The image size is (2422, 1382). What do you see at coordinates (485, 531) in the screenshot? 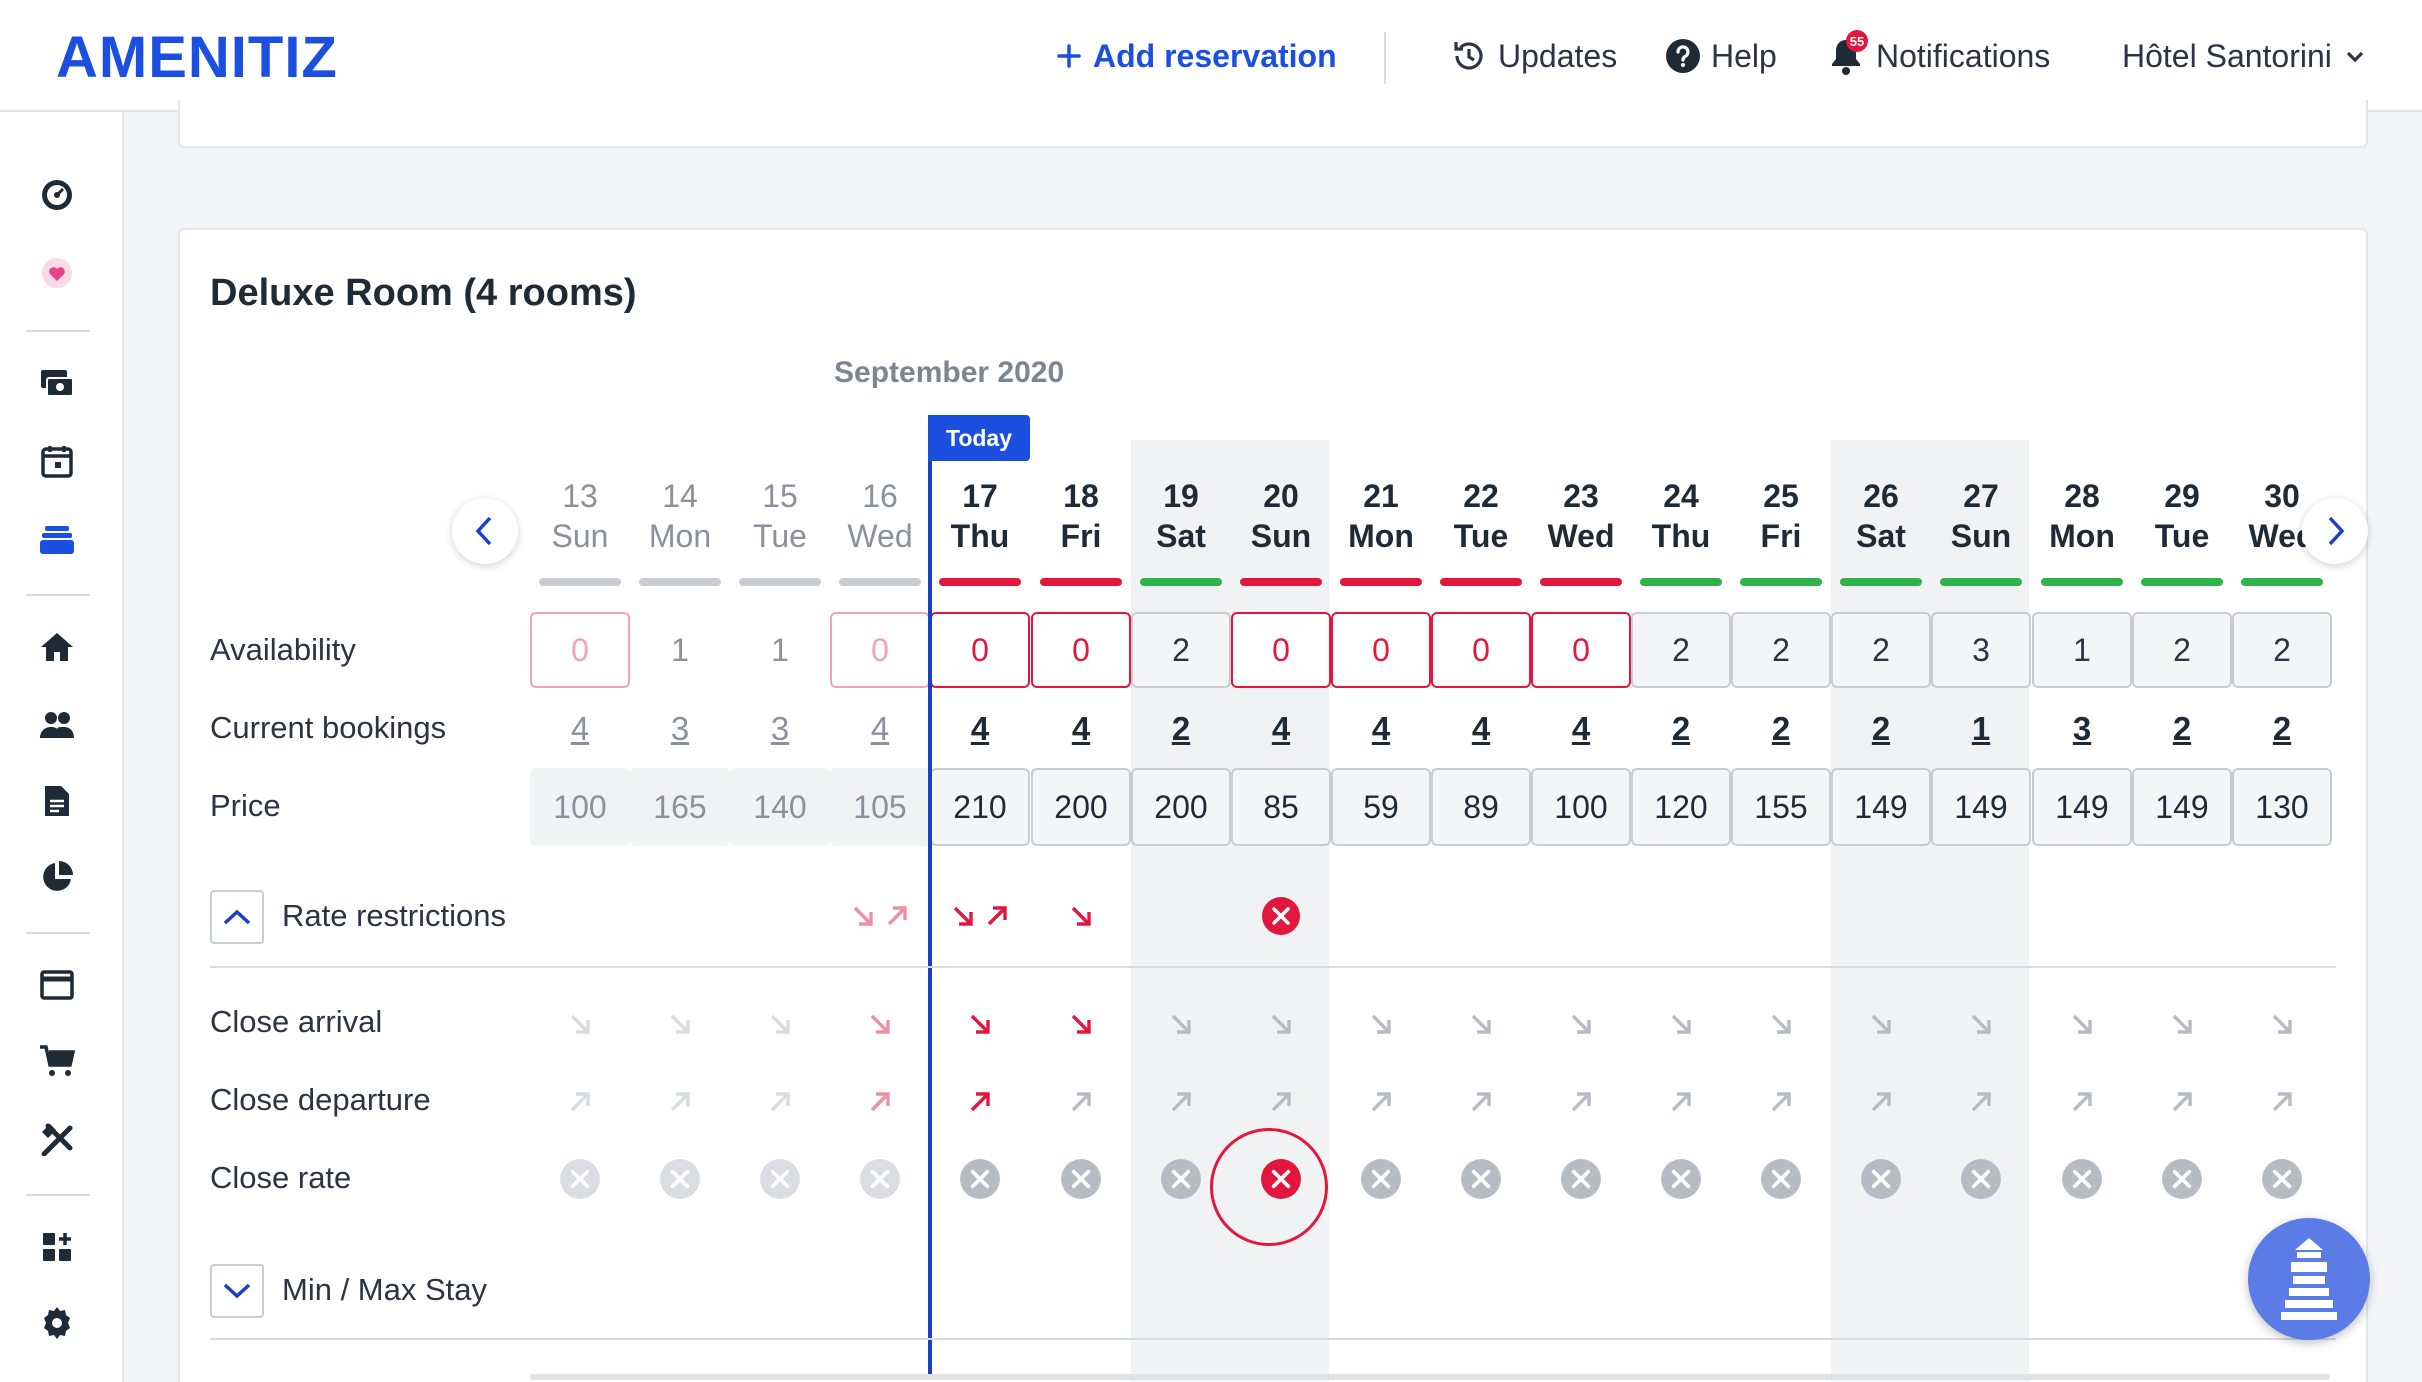
I see `previous-dates-button` at bounding box center [485, 531].